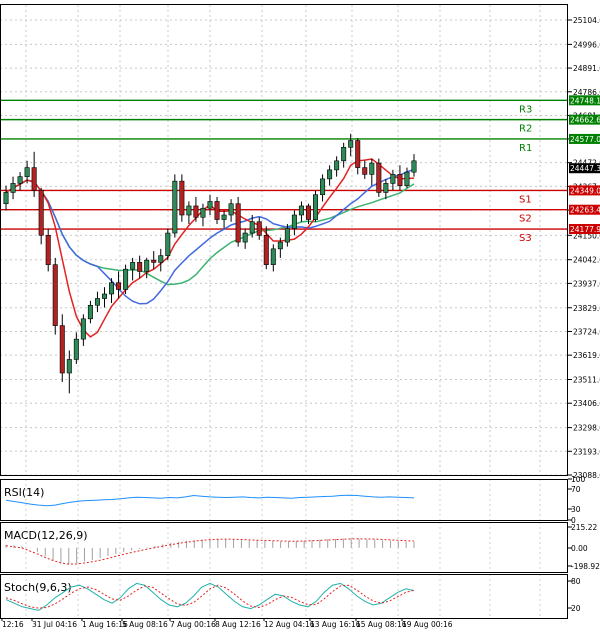 The image size is (600, 632). What do you see at coordinates (525, 148) in the screenshot?
I see `level-name-r1: R1` at bounding box center [525, 148].